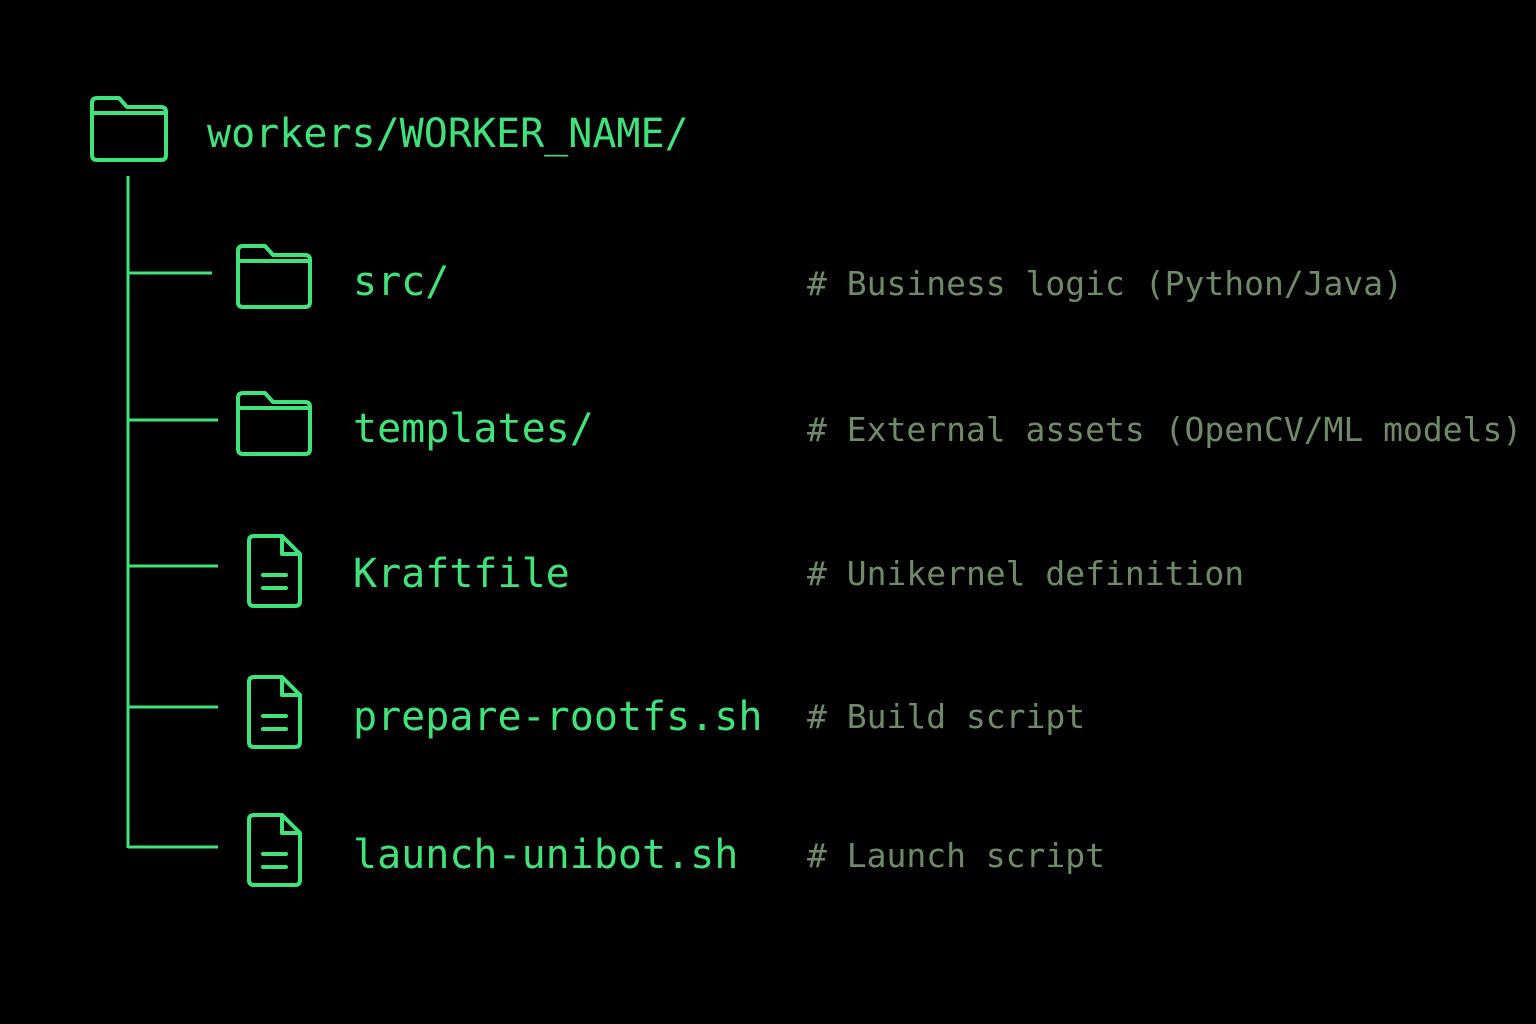 This screenshot has height=1024, width=1536. Describe the element at coordinates (558, 717) in the screenshot. I see `entry-name-prepare-rootfs: prepare-rootfs.sh` at that location.